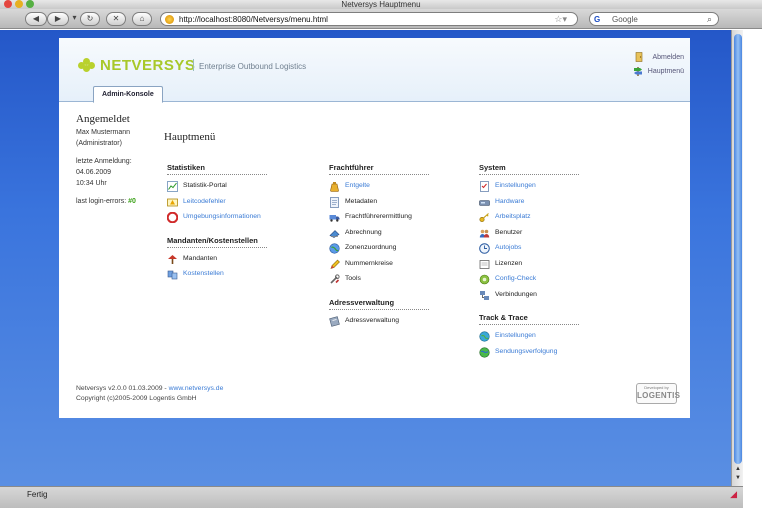 This screenshot has height=508, width=762. Describe the element at coordinates (738, 249) in the screenshot. I see `scrollbar-thumb` at that location.